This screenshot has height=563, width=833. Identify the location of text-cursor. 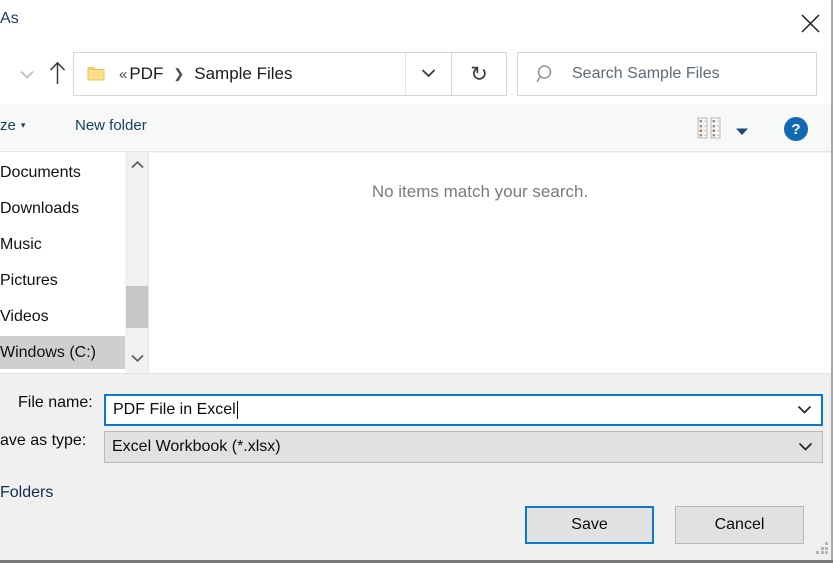
(237, 410).